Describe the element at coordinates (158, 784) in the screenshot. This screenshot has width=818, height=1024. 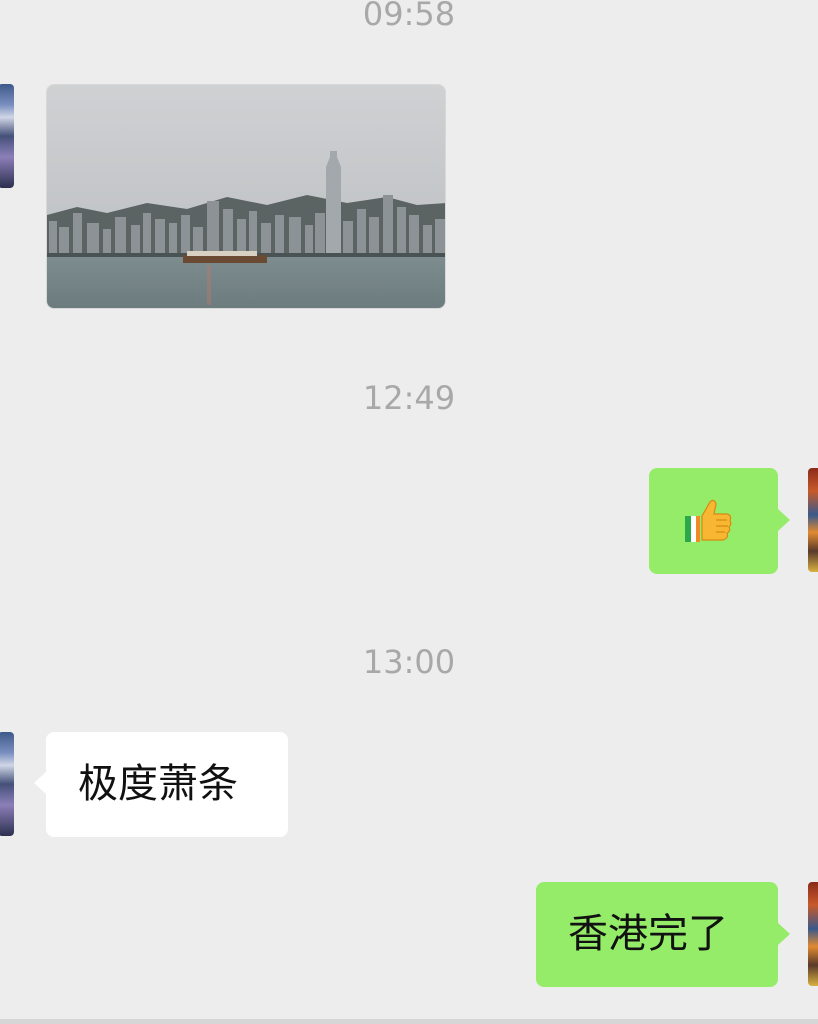
I see `message-text: 极度萧条` at that location.